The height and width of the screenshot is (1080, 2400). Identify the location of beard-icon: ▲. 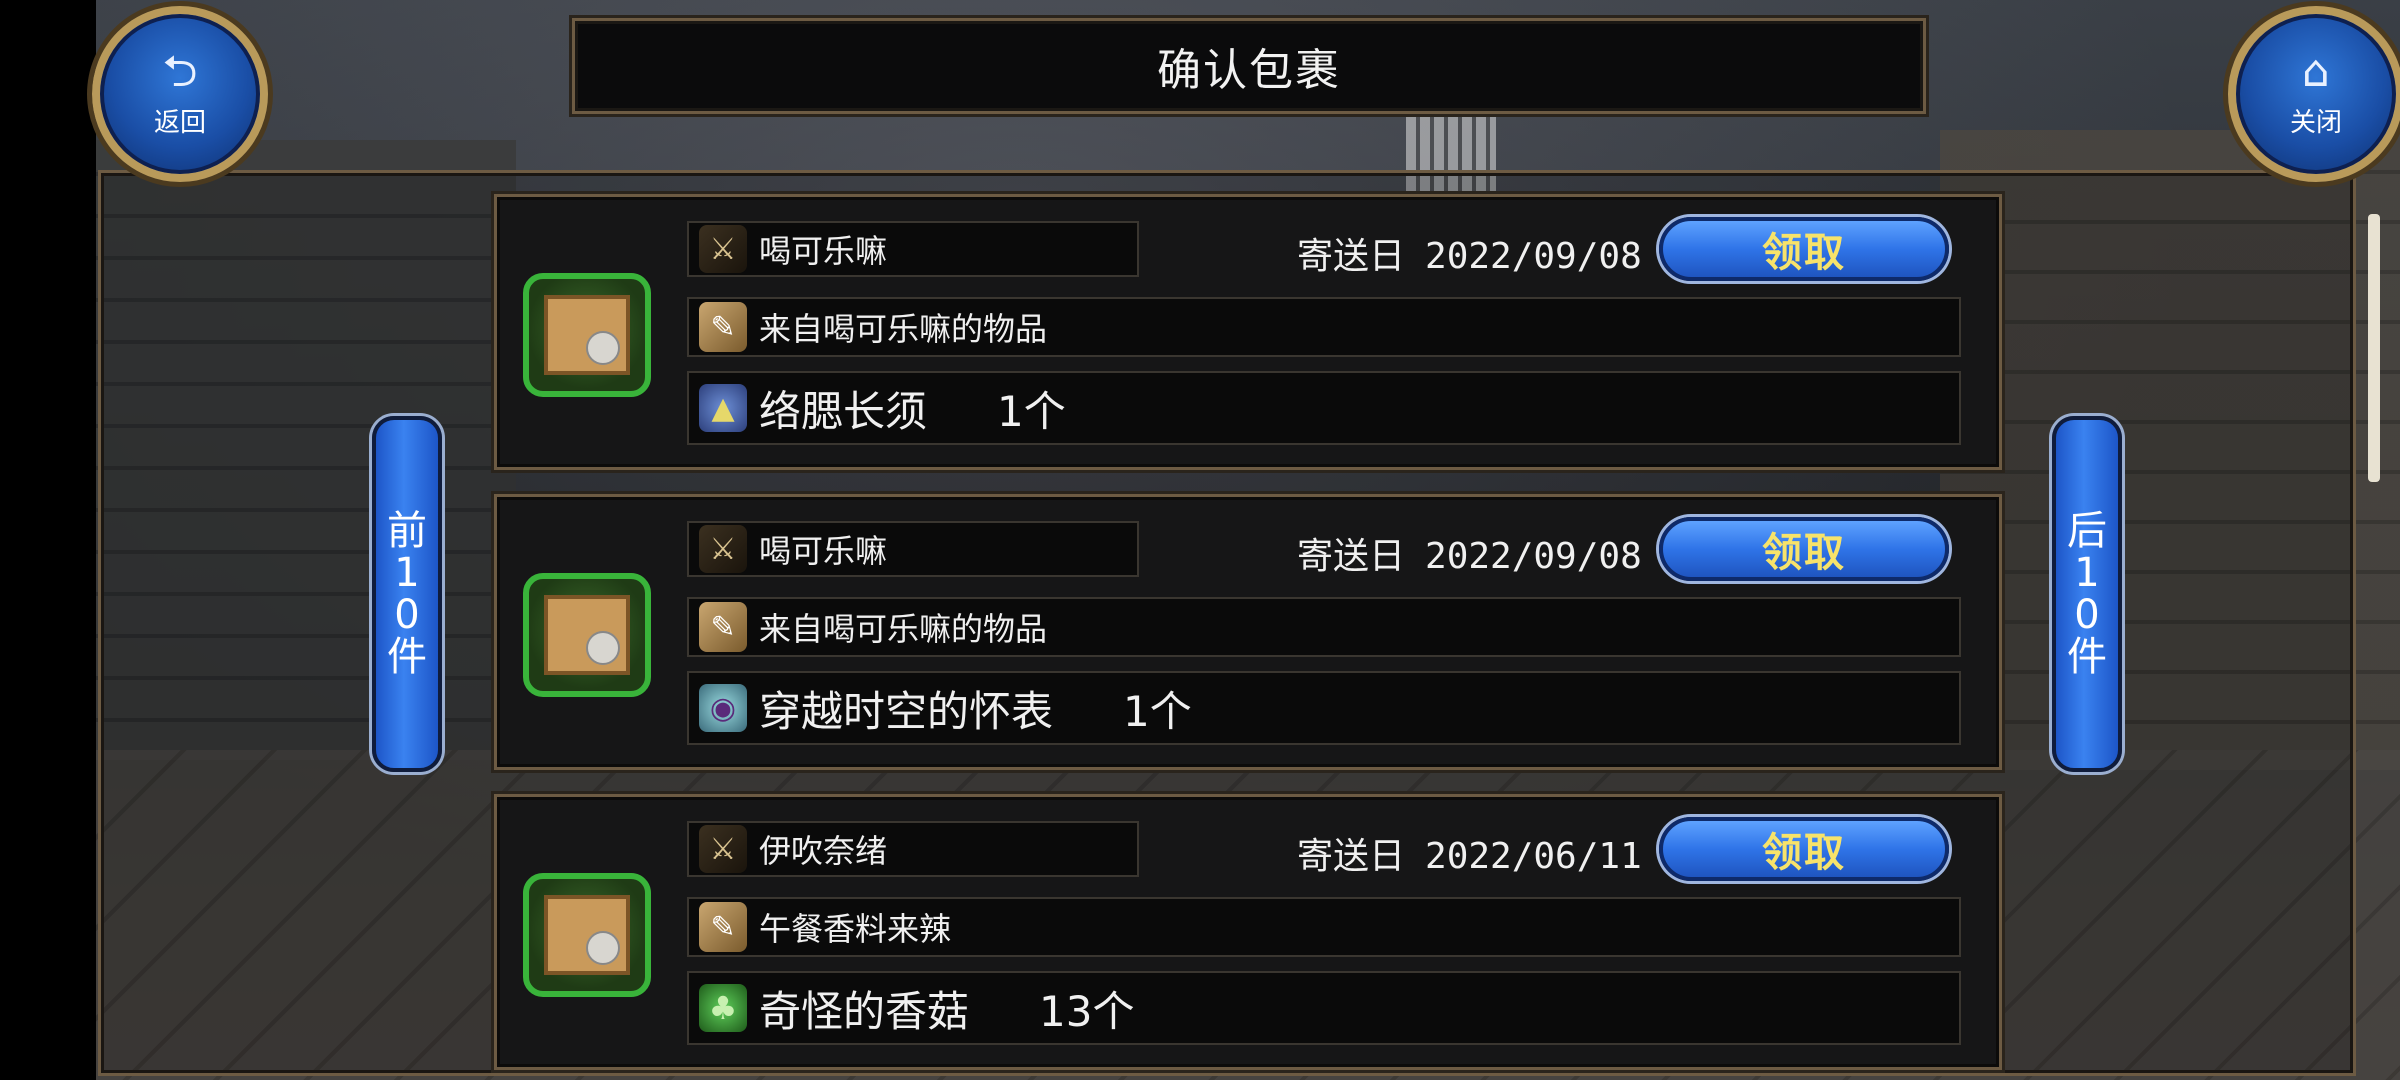
(723, 408).